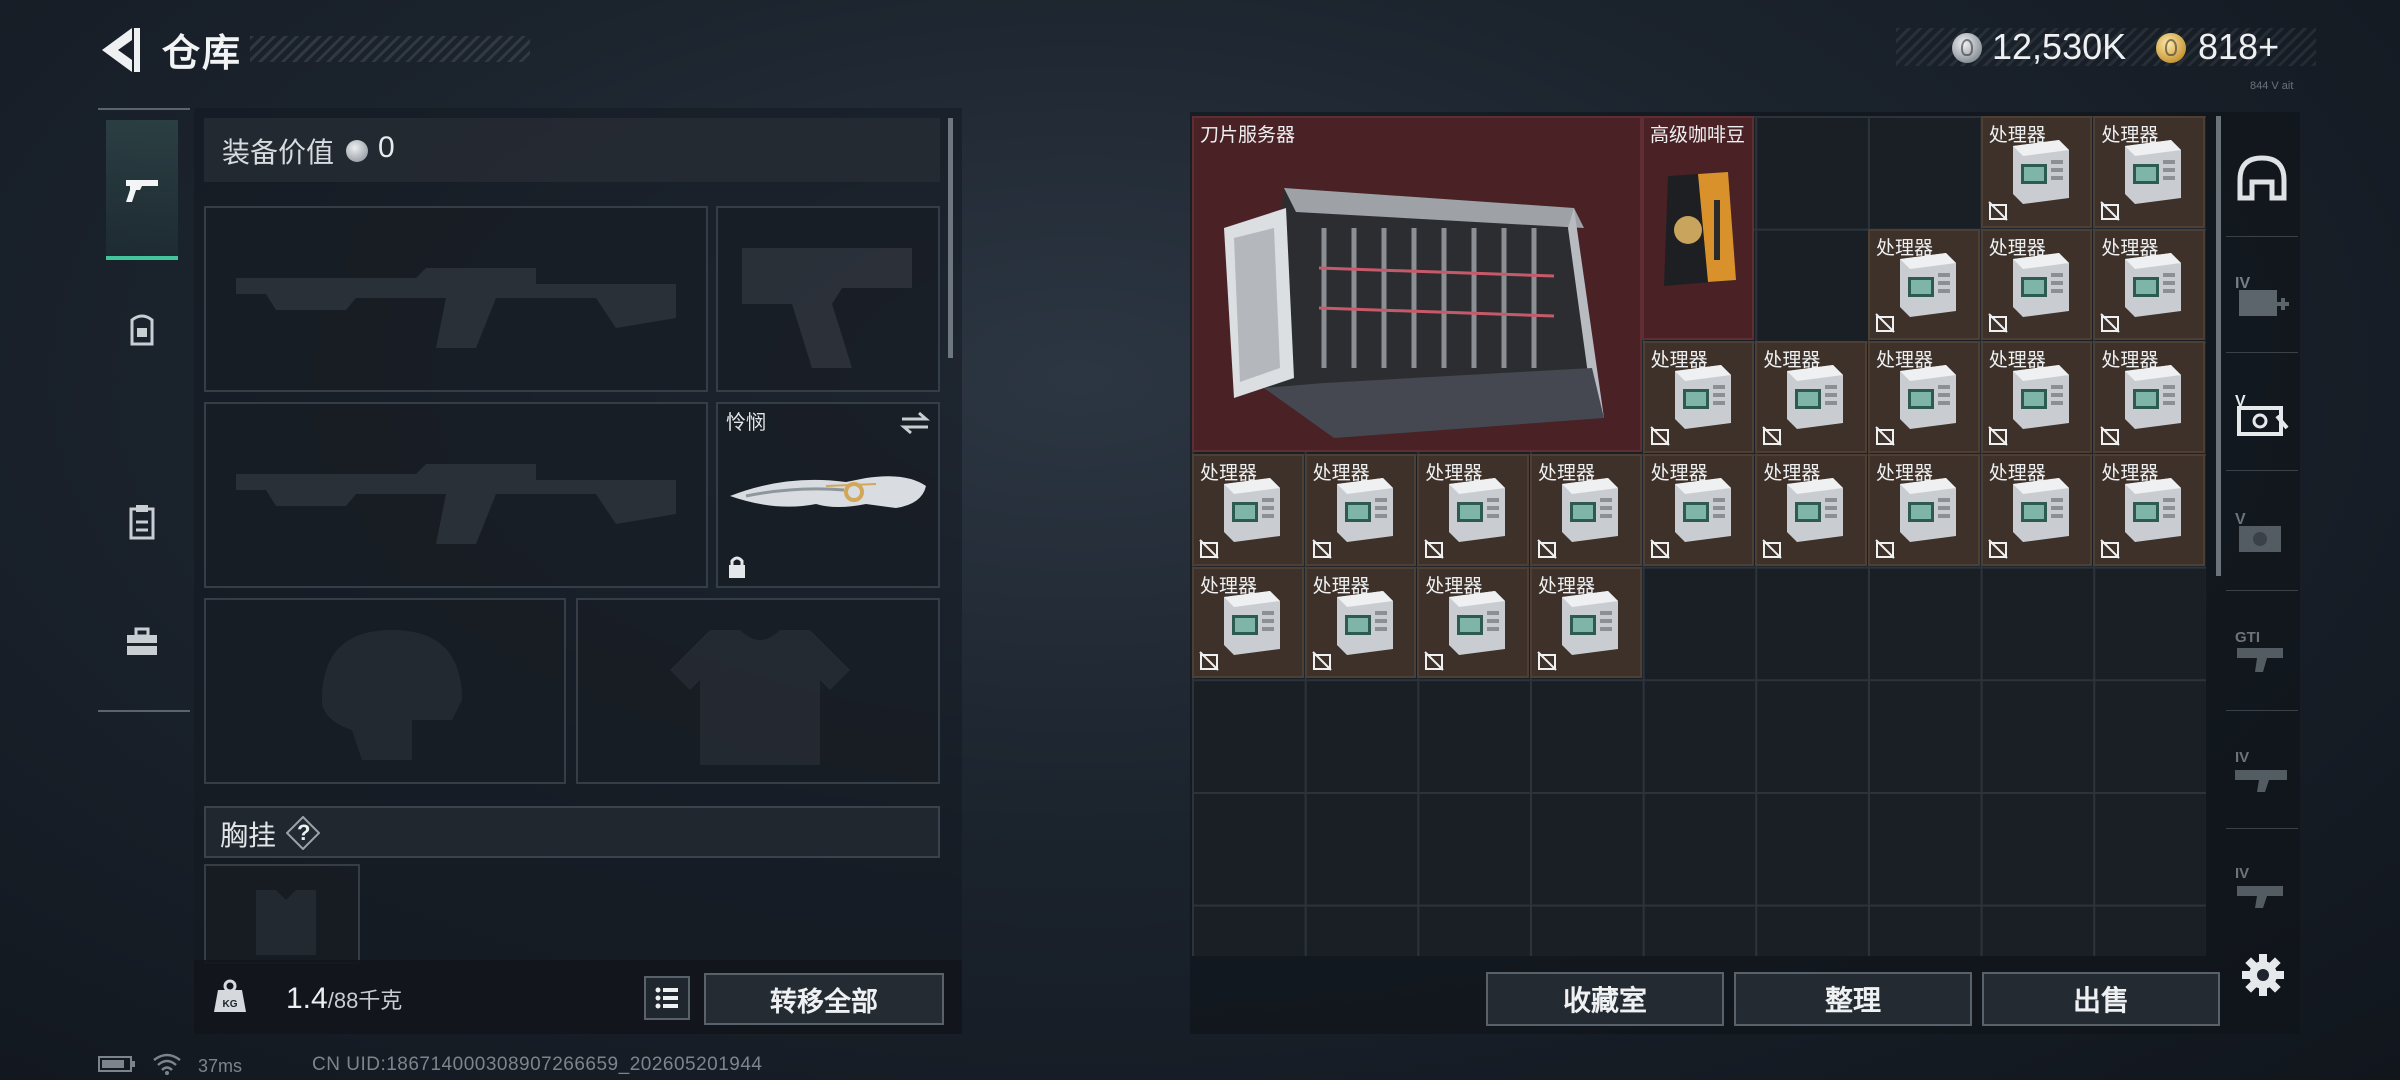 This screenshot has height=1080, width=2400. Describe the element at coordinates (828, 495) in the screenshot. I see `melee-slot: 怜悯` at that location.